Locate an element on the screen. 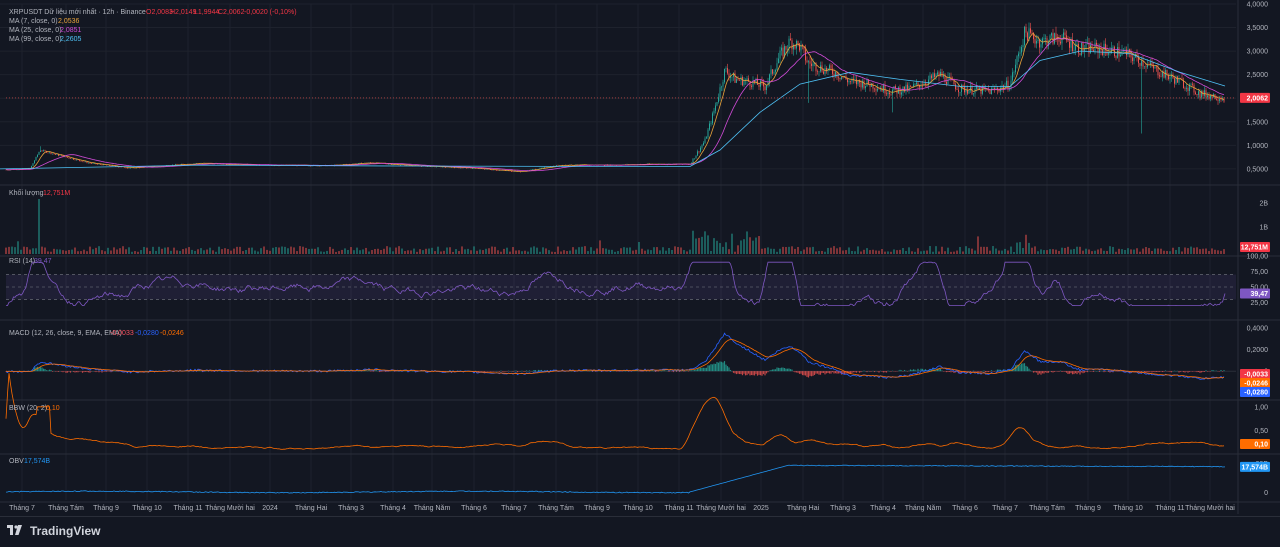 The height and width of the screenshot is (547, 1280). time-tick-label: Tháng 6 is located at coordinates (474, 508).